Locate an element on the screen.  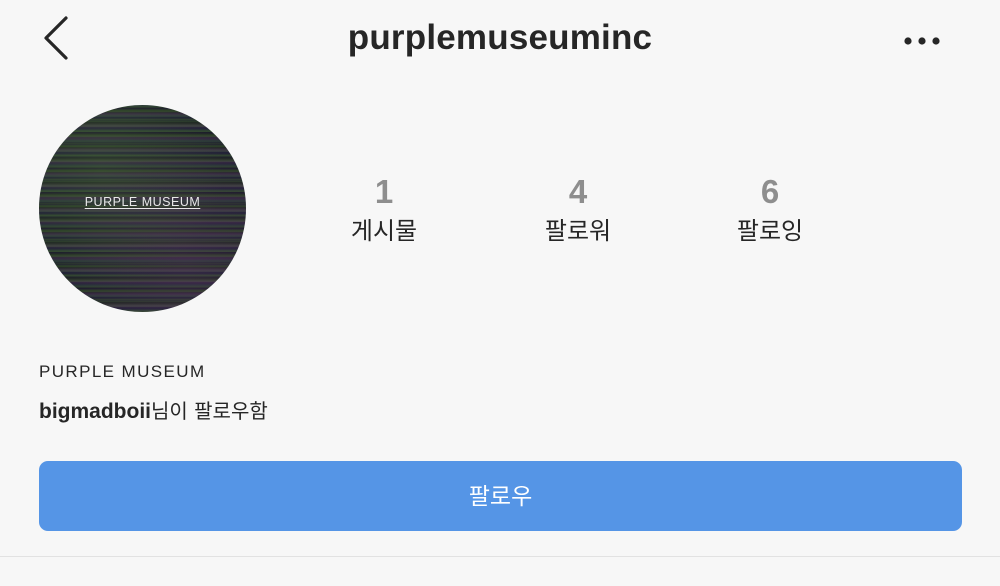
follow-button: 팔로우 is located at coordinates (500, 496).